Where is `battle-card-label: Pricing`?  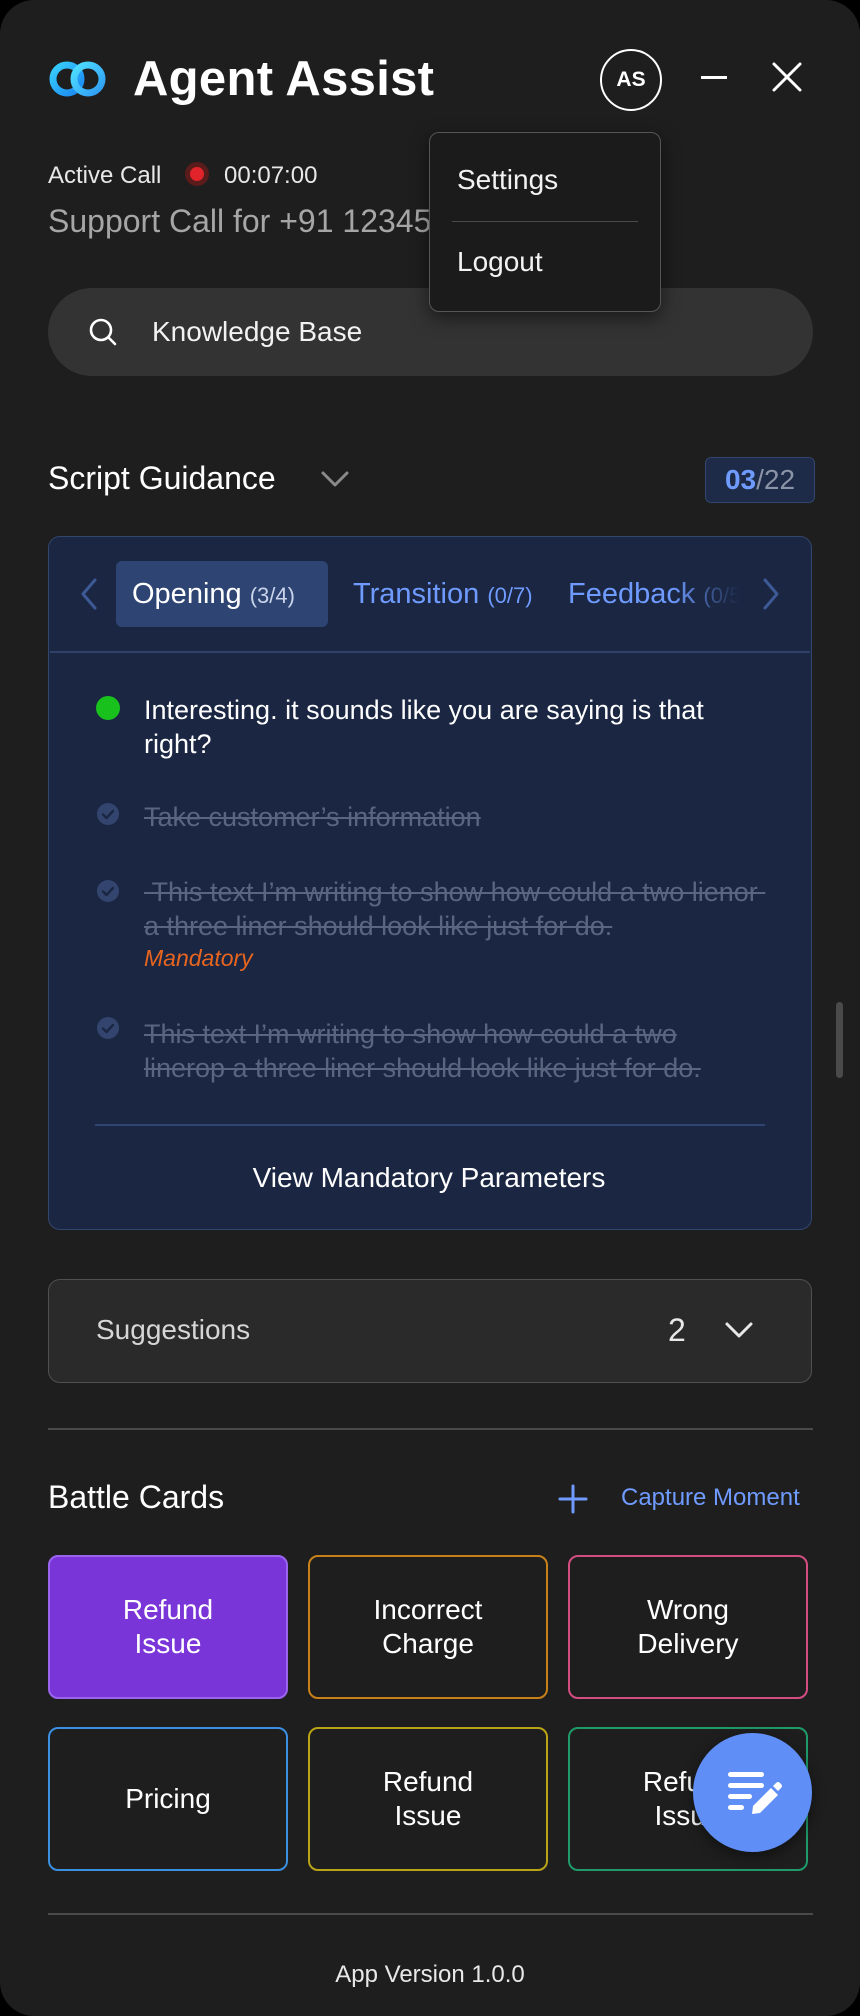 battle-card-label: Pricing is located at coordinates (168, 1798).